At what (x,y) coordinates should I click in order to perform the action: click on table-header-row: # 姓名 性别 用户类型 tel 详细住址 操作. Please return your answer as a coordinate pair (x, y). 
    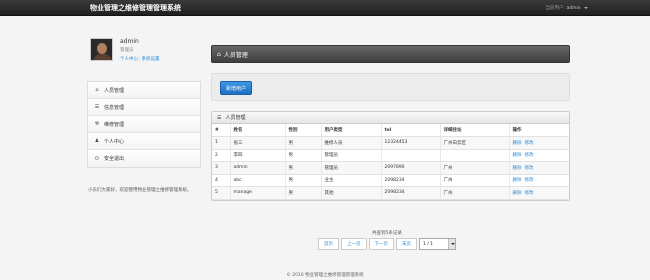
    Looking at the image, I should click on (390, 130).